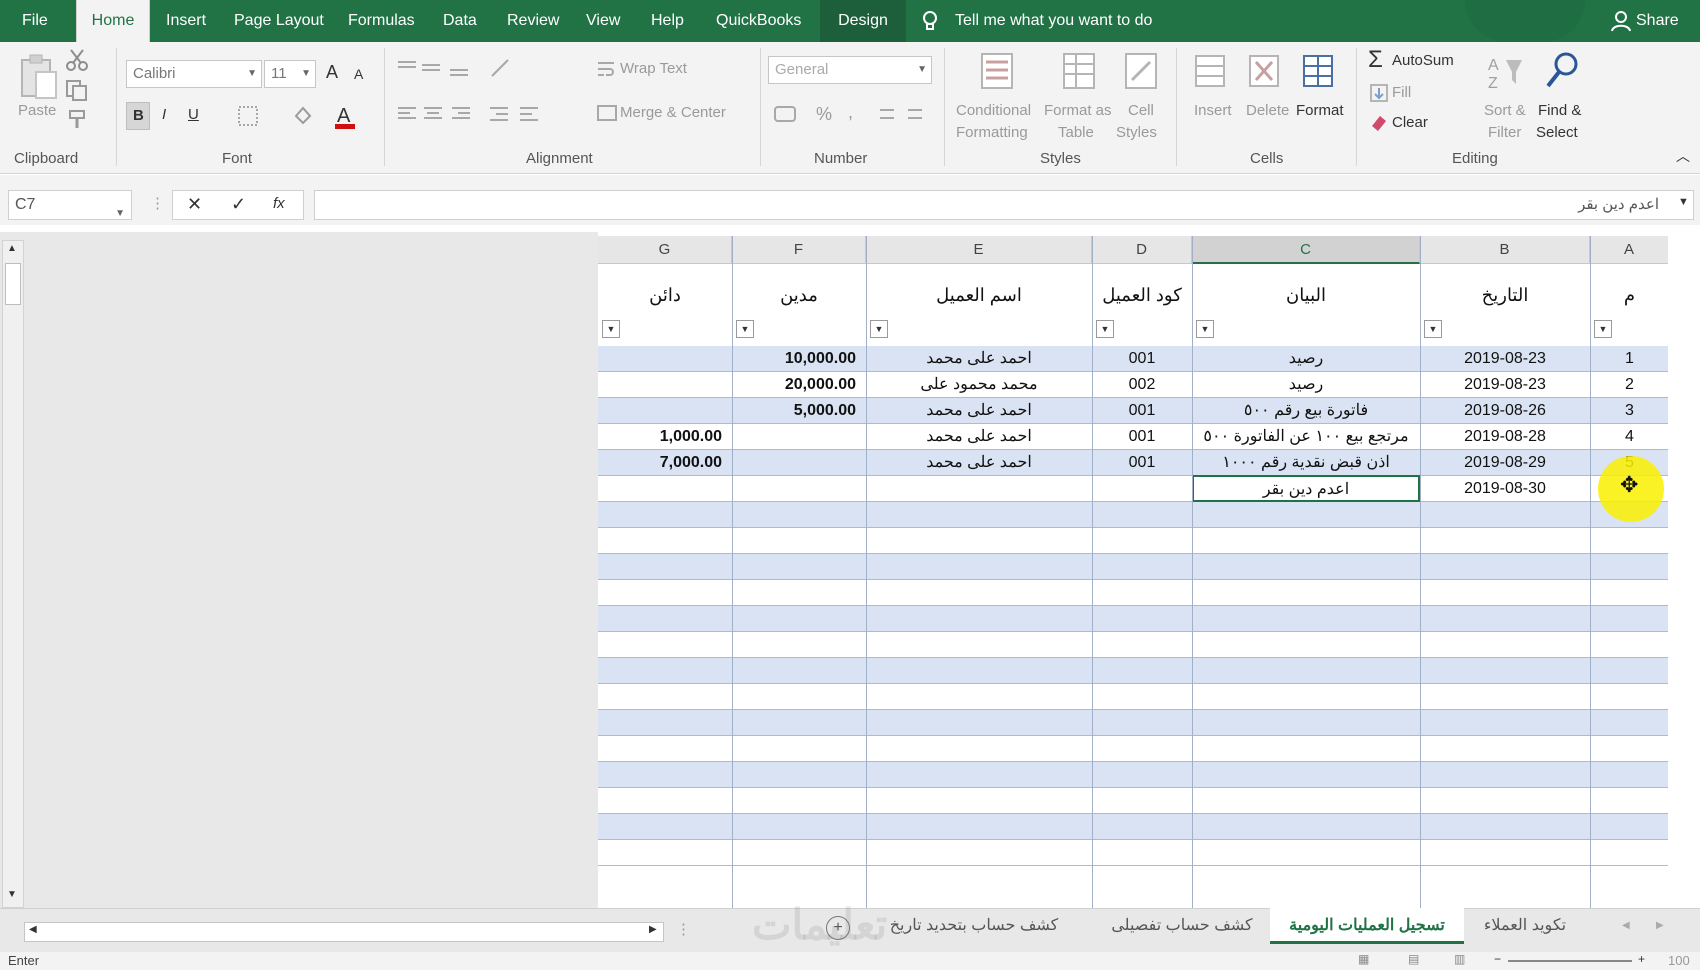  I want to click on currency-icon, so click(787, 114).